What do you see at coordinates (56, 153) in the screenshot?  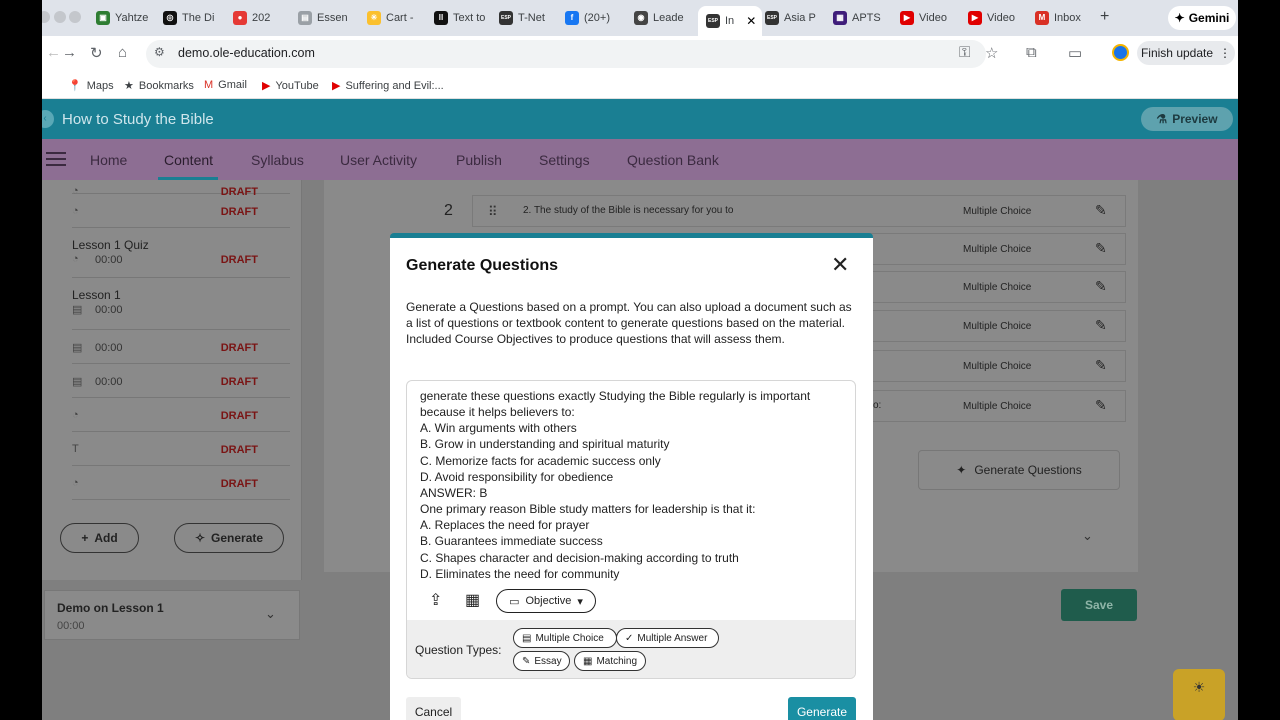 I see `menu-icon` at bounding box center [56, 153].